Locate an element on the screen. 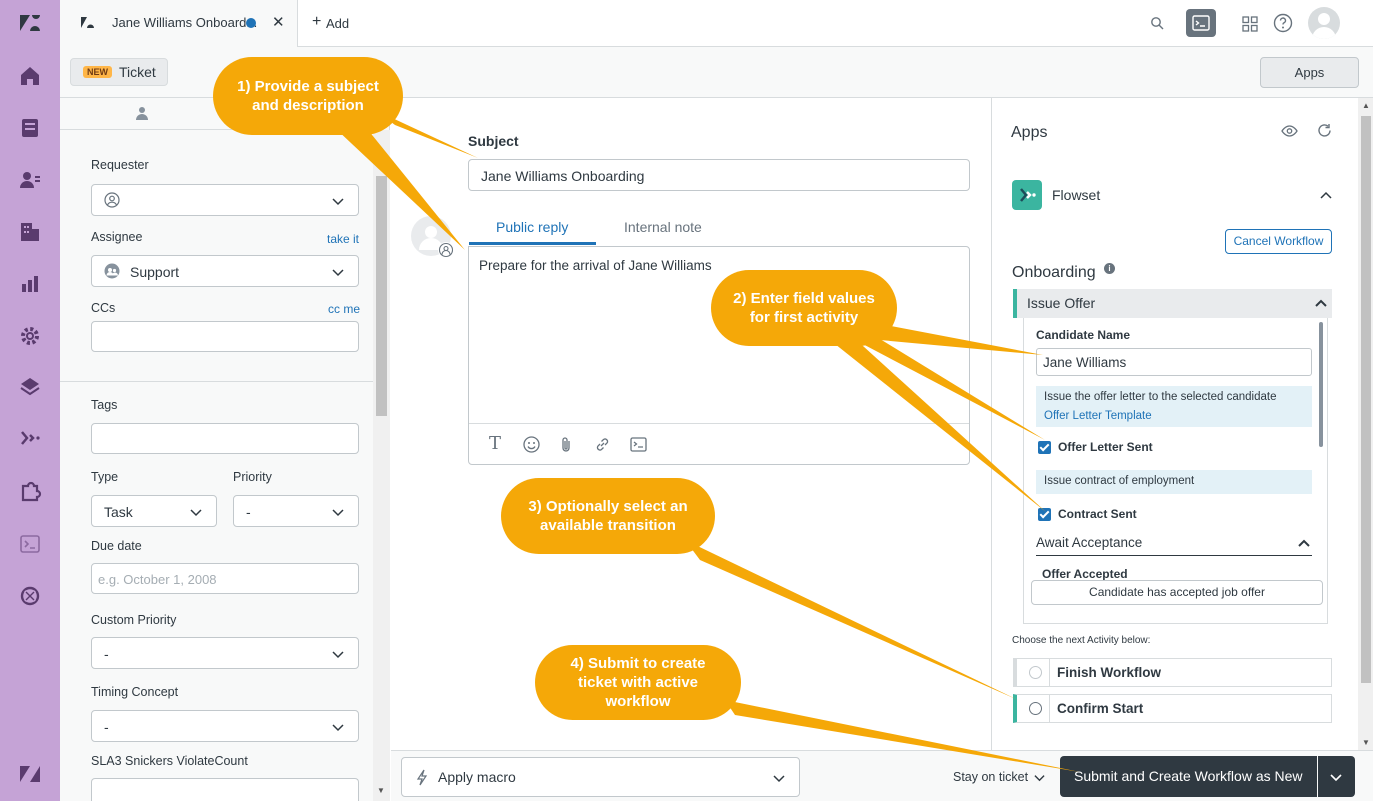  apply-macro-select: Apply macro is located at coordinates (600, 777).